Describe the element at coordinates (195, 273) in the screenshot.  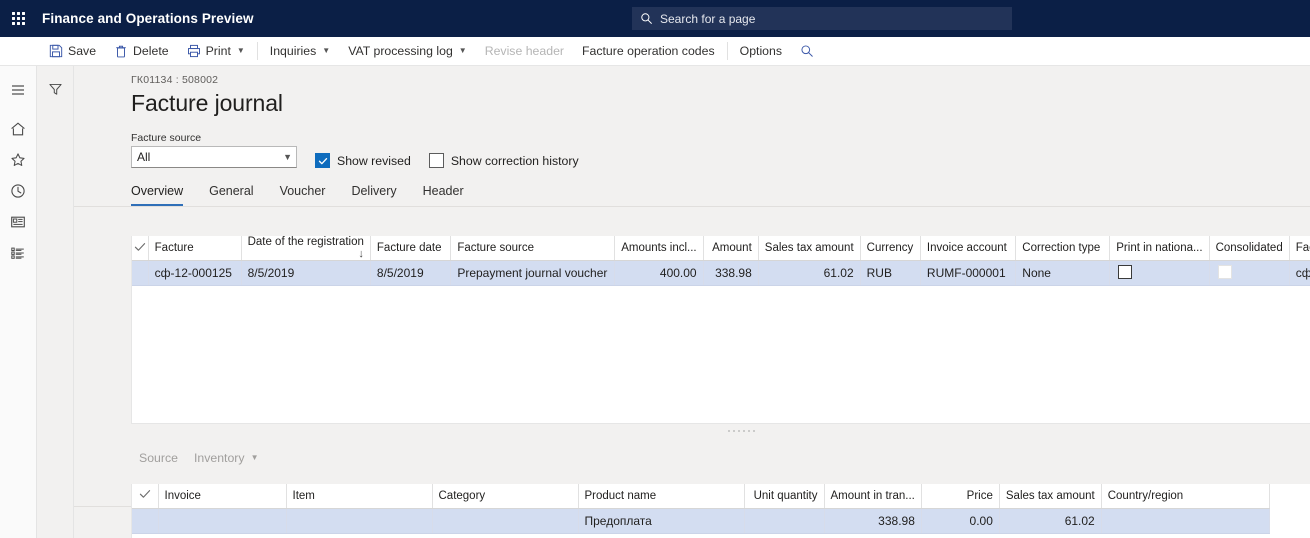
I see `cell-facture: сф-12-000125` at that location.